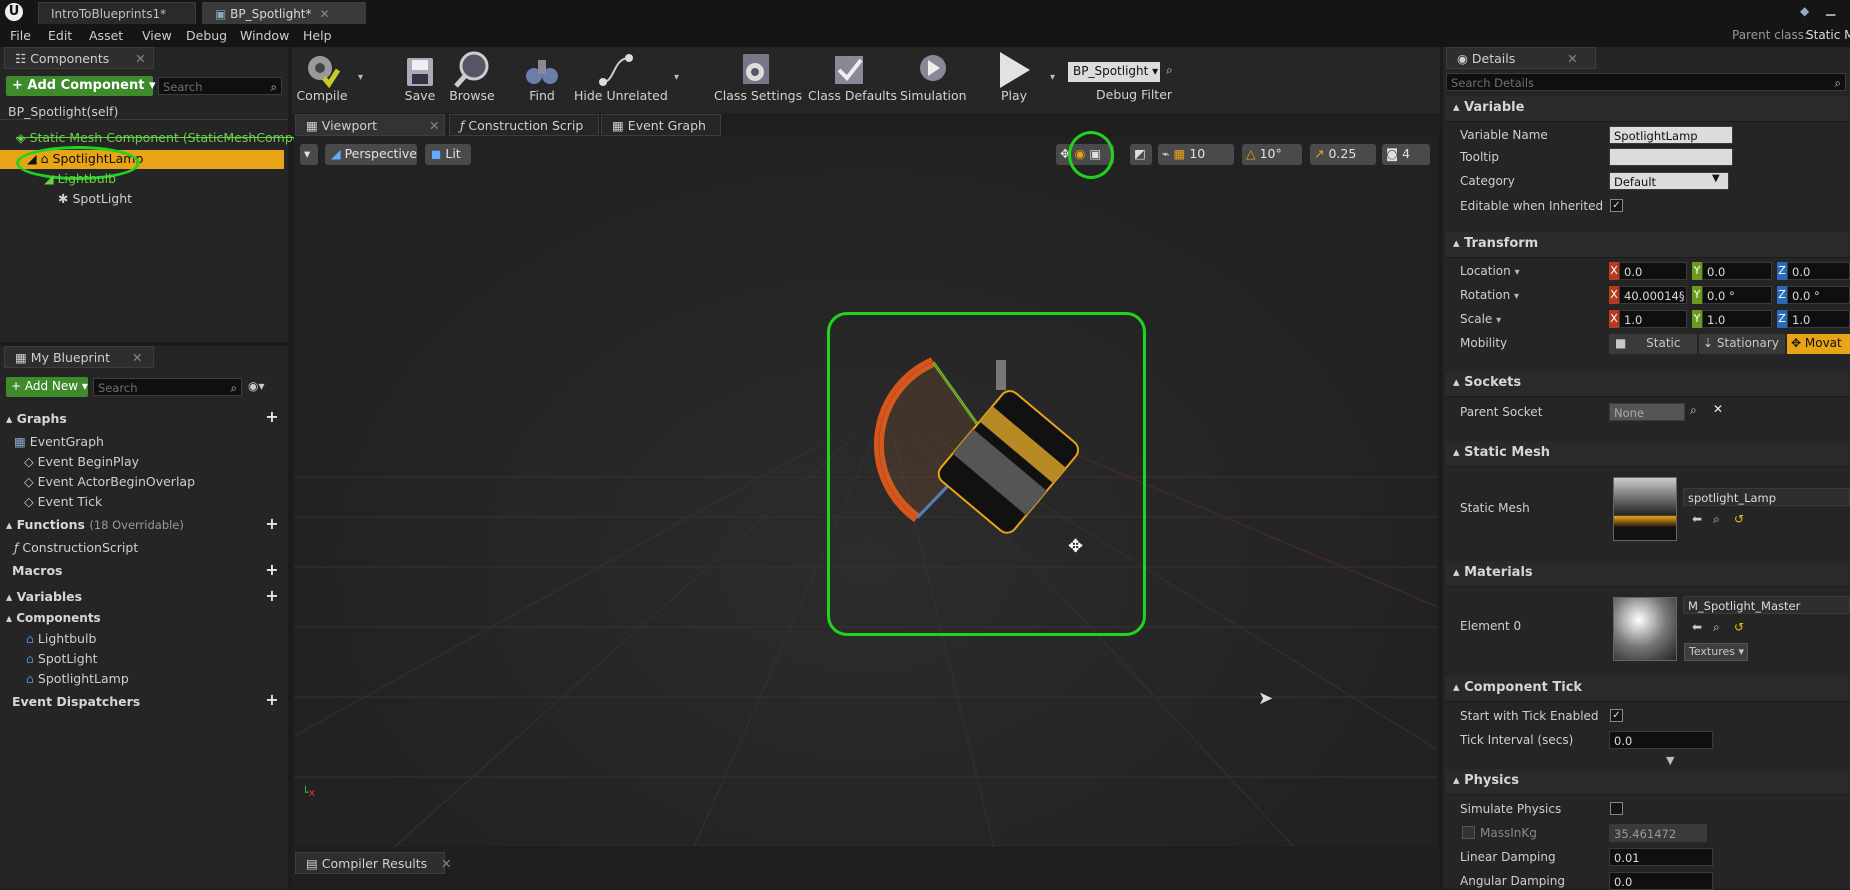 The height and width of the screenshot is (890, 1850). I want to click on angular-damping-input: 0.0, so click(1661, 881).